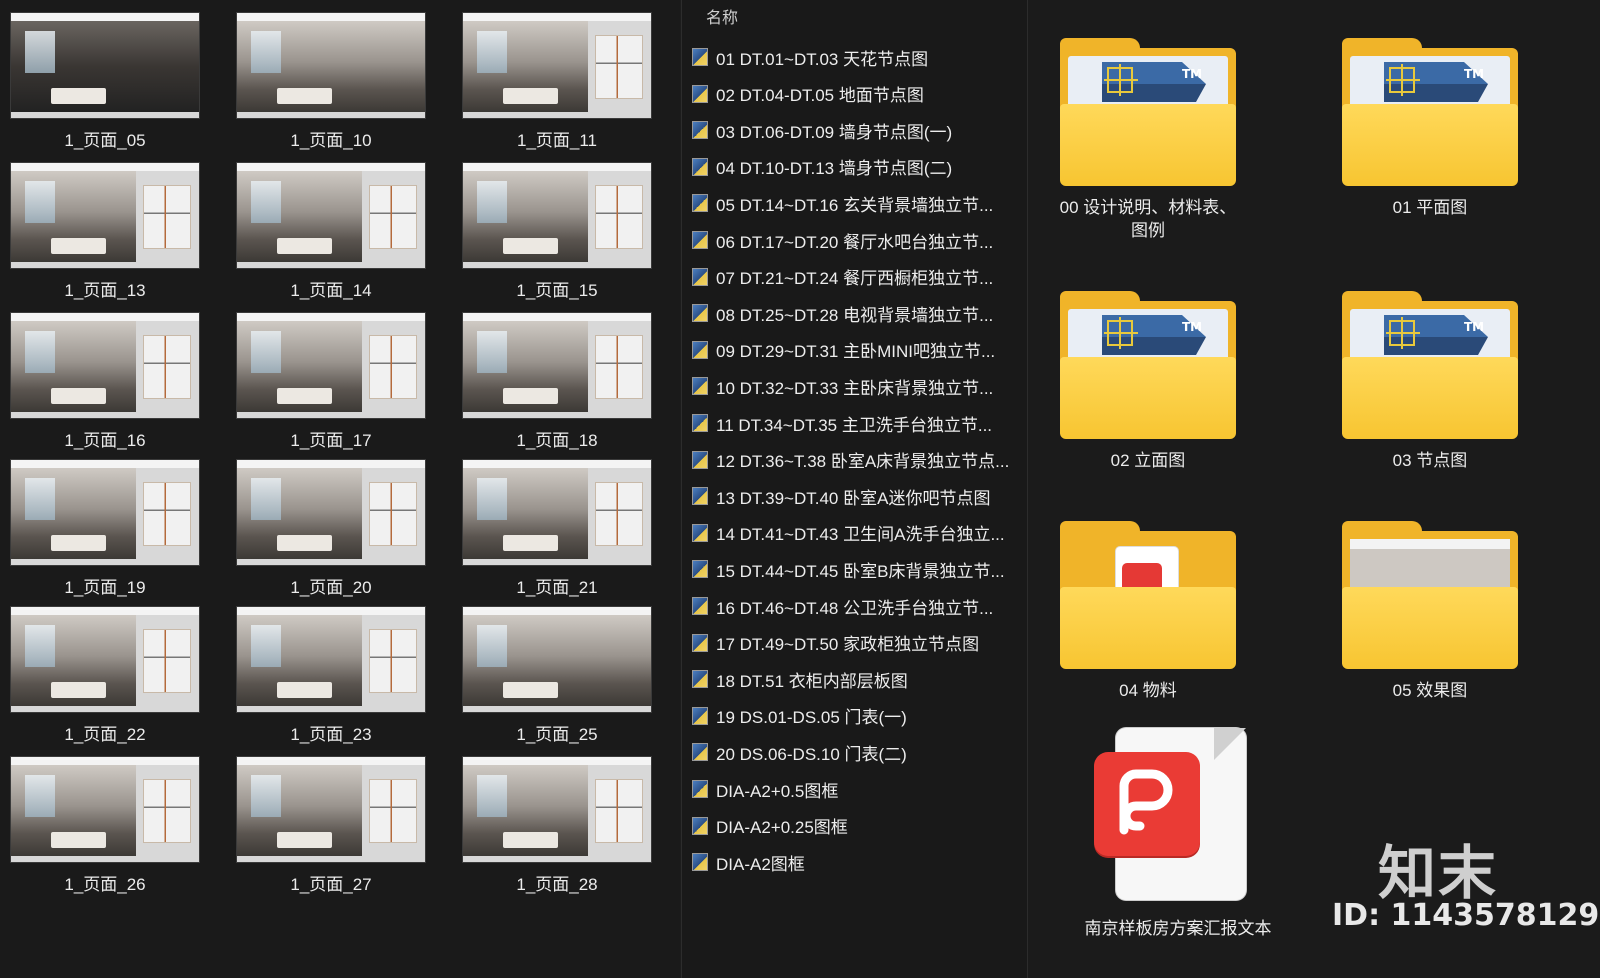 This screenshot has height=978, width=1600. What do you see at coordinates (1148, 207) in the screenshot?
I see `folder-label-line1: 00 设计说明、材料表、` at bounding box center [1148, 207].